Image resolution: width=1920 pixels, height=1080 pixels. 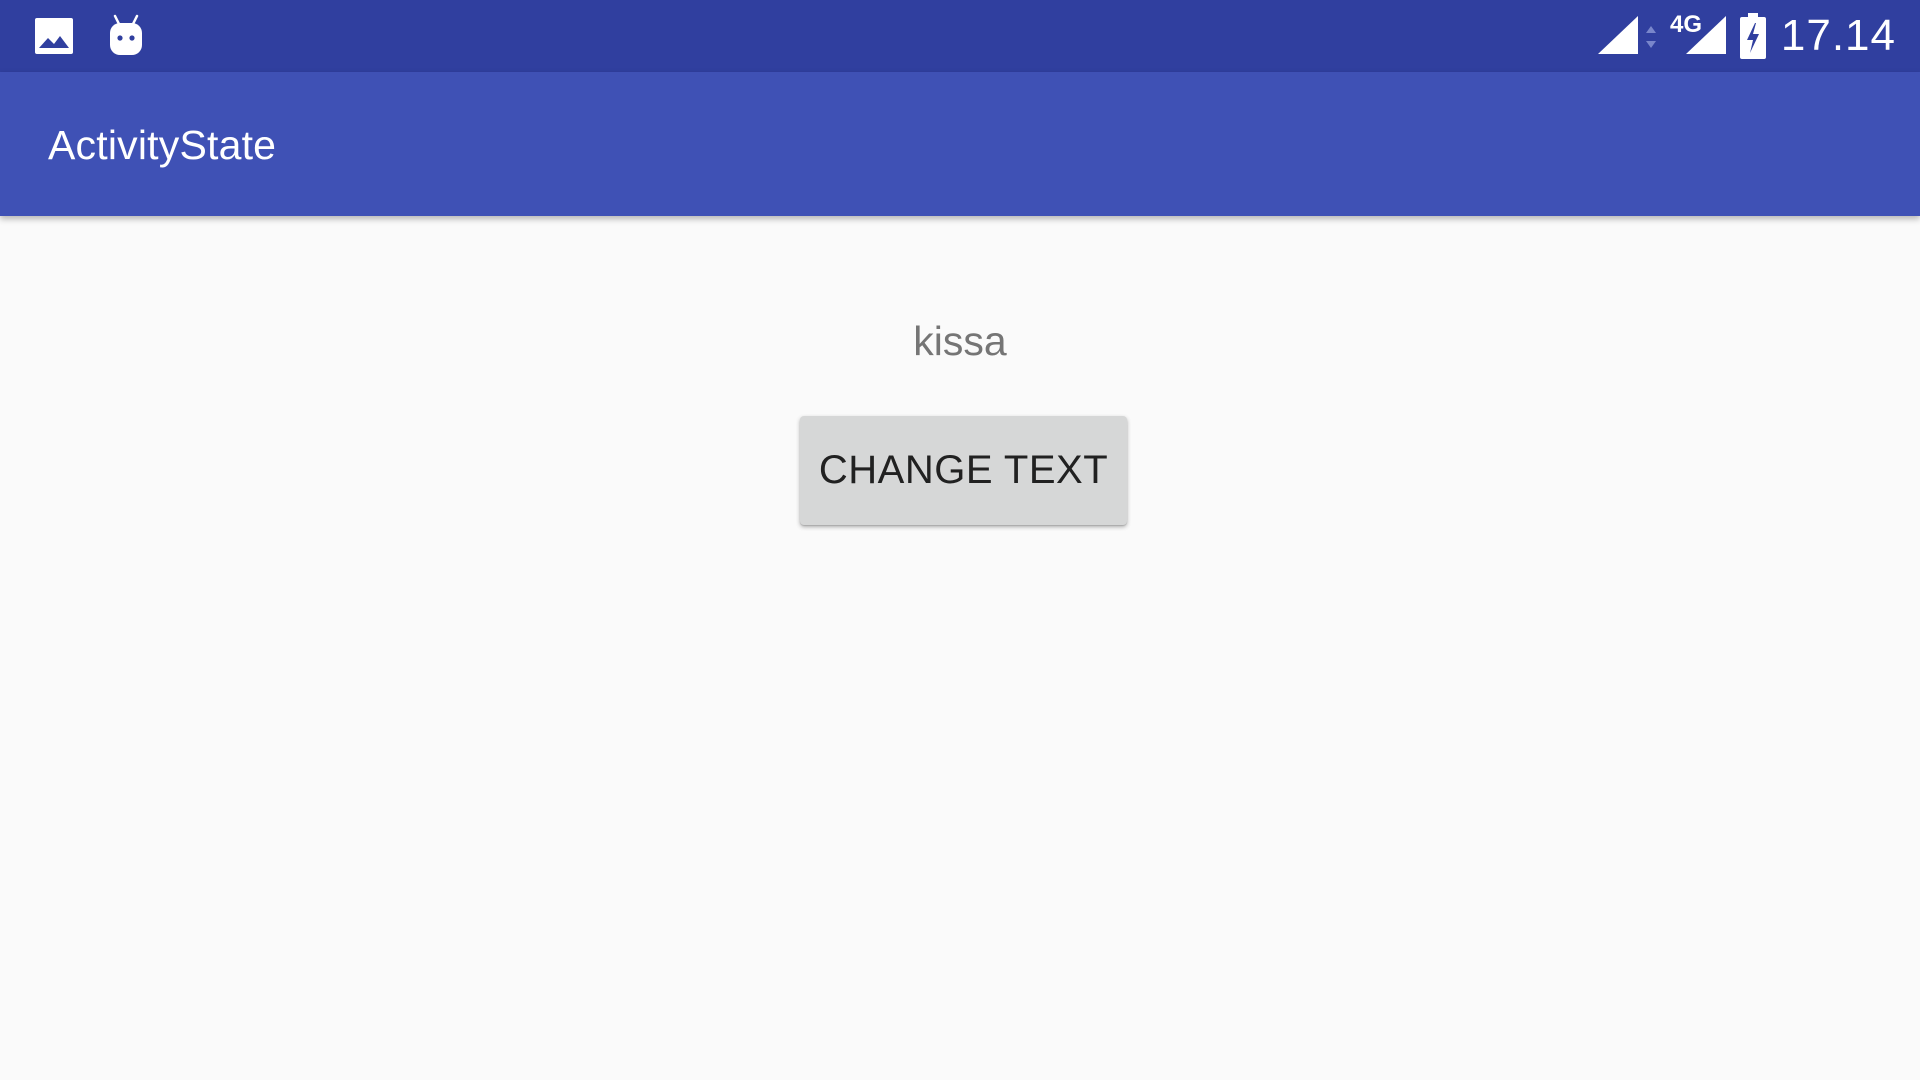 What do you see at coordinates (963, 470) in the screenshot?
I see `change-text-button: CHANGE TEXT` at bounding box center [963, 470].